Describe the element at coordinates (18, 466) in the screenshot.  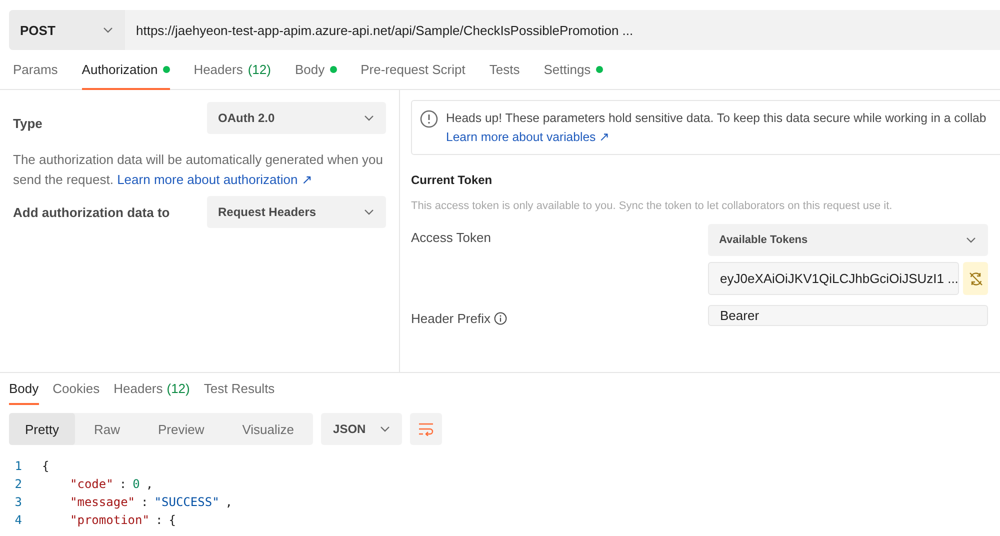
I see `line-number: 1` at that location.